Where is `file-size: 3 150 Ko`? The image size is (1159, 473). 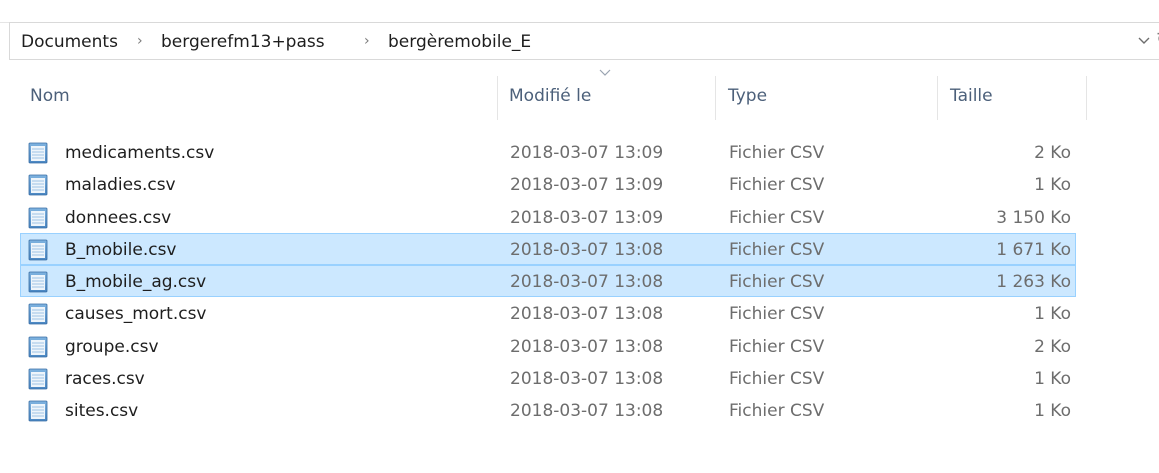 file-size: 3 150 Ko is located at coordinates (1033, 218).